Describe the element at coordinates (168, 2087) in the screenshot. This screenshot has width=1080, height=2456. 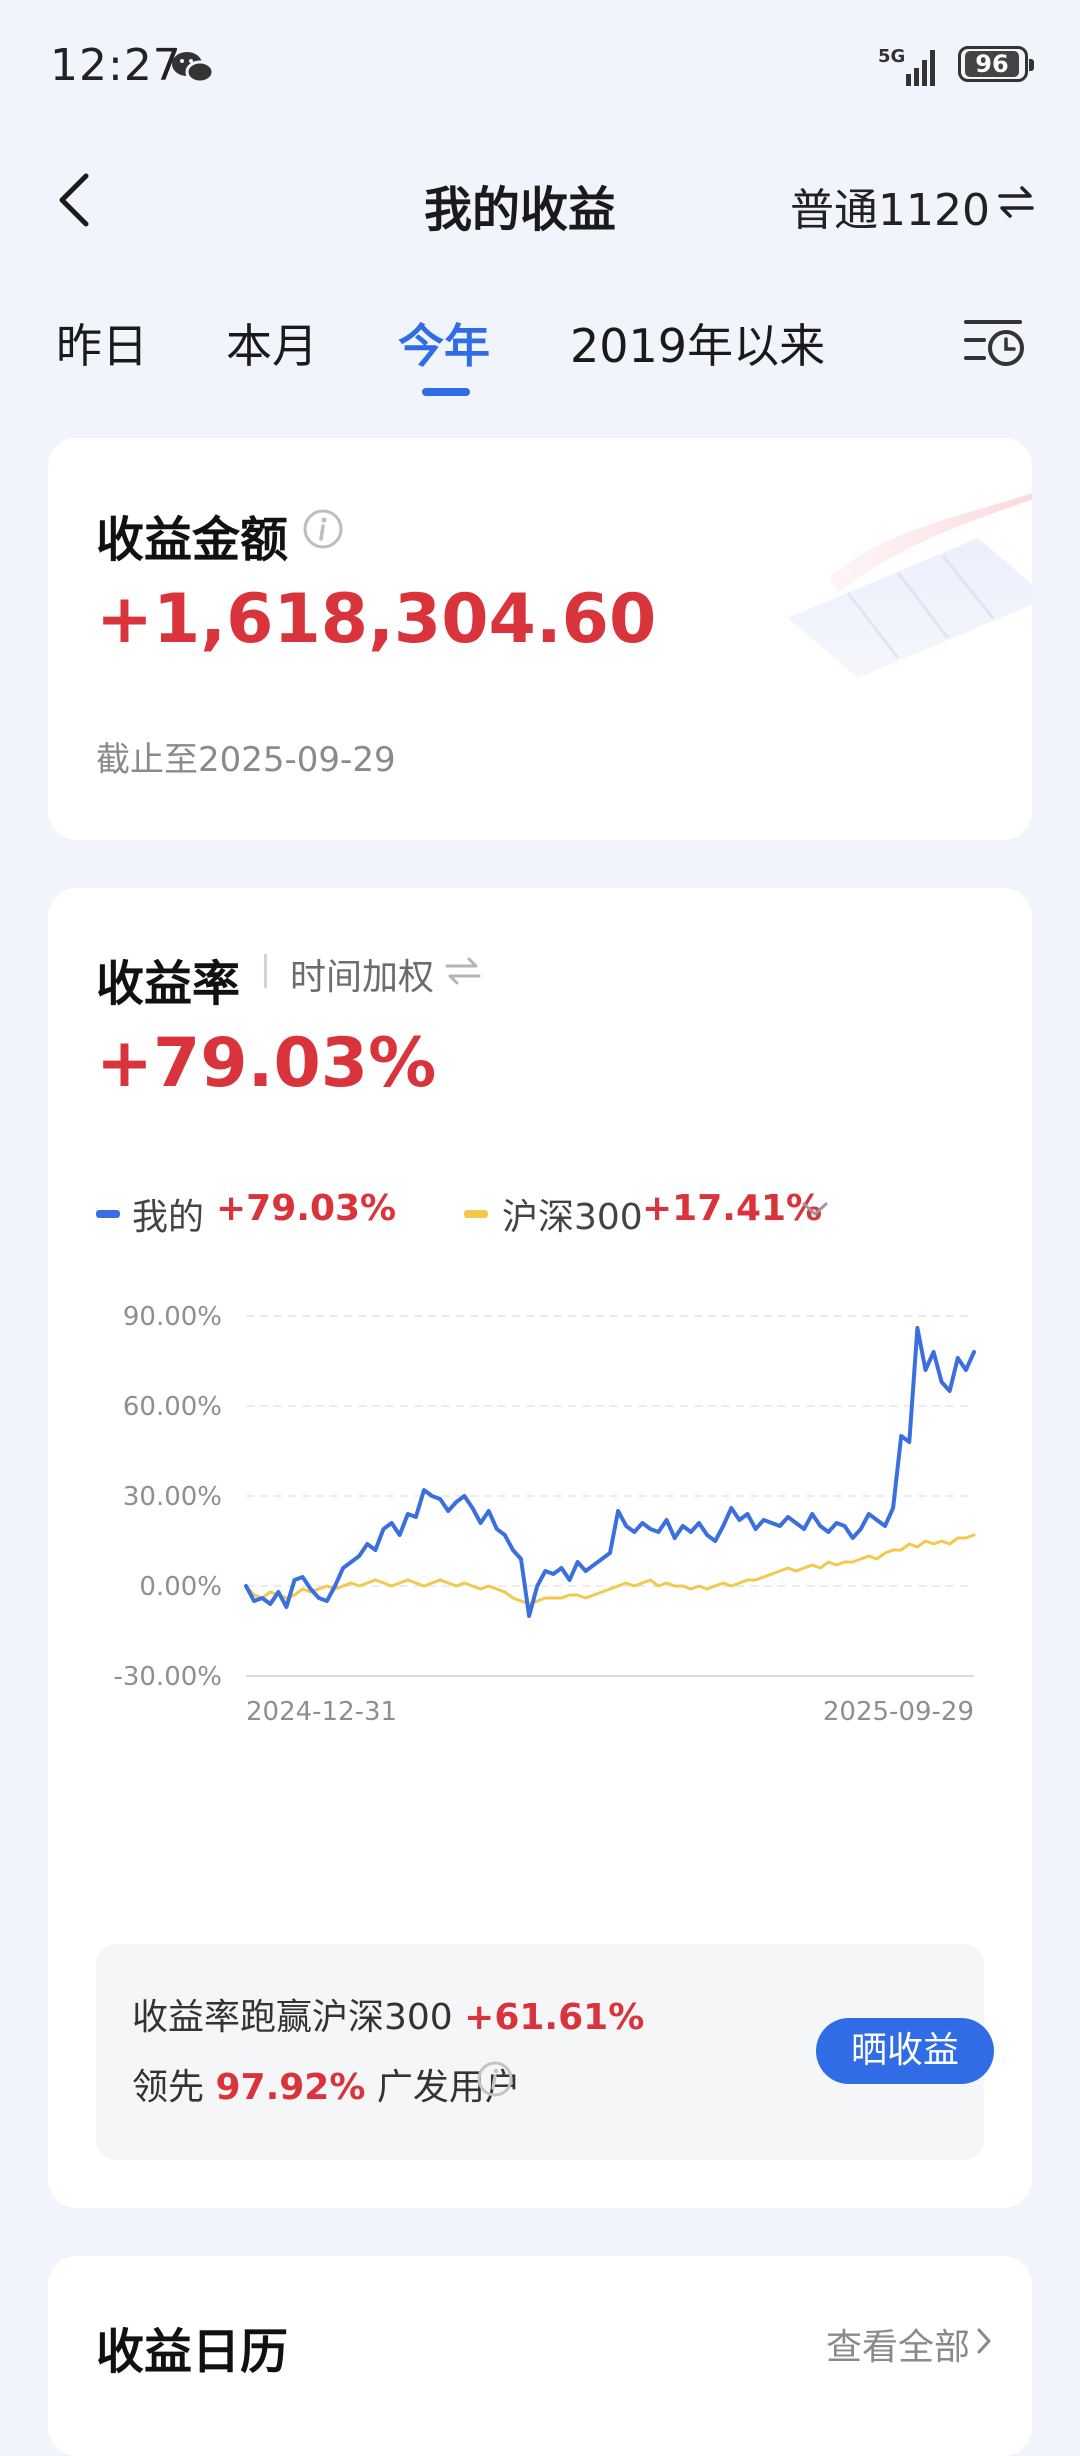
I see `lead-prefix: 领先` at that location.